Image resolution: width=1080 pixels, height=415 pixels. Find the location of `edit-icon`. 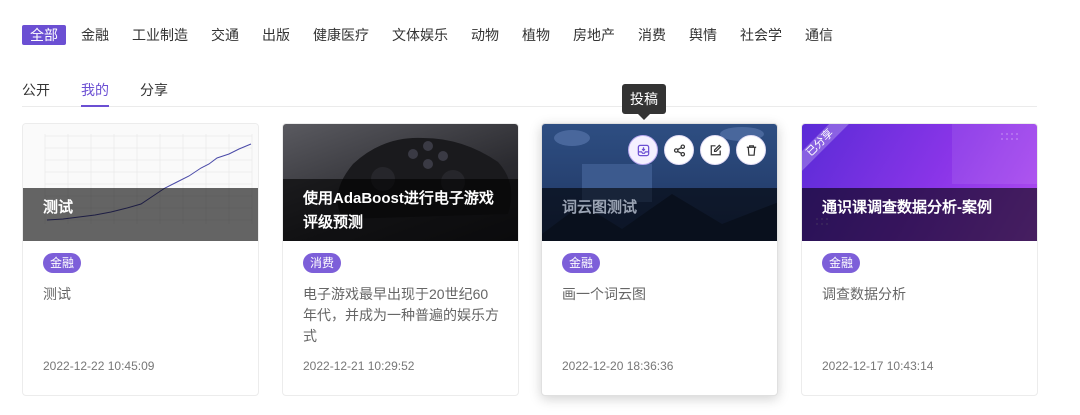

edit-icon is located at coordinates (716, 149).